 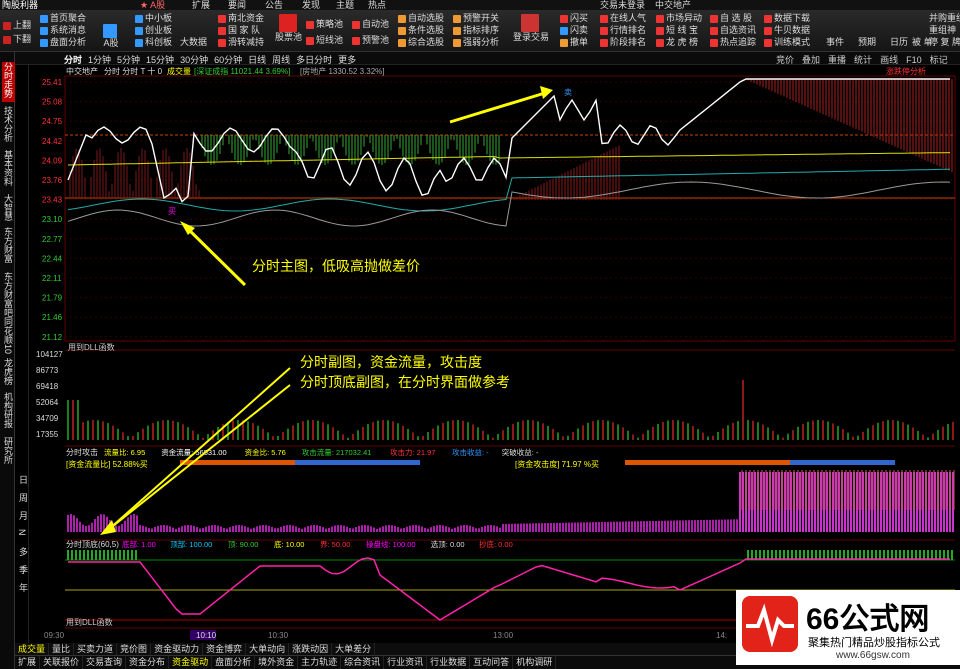 What do you see at coordinates (939, 60) in the screenshot?
I see `btn-mark: 标记` at bounding box center [939, 60].